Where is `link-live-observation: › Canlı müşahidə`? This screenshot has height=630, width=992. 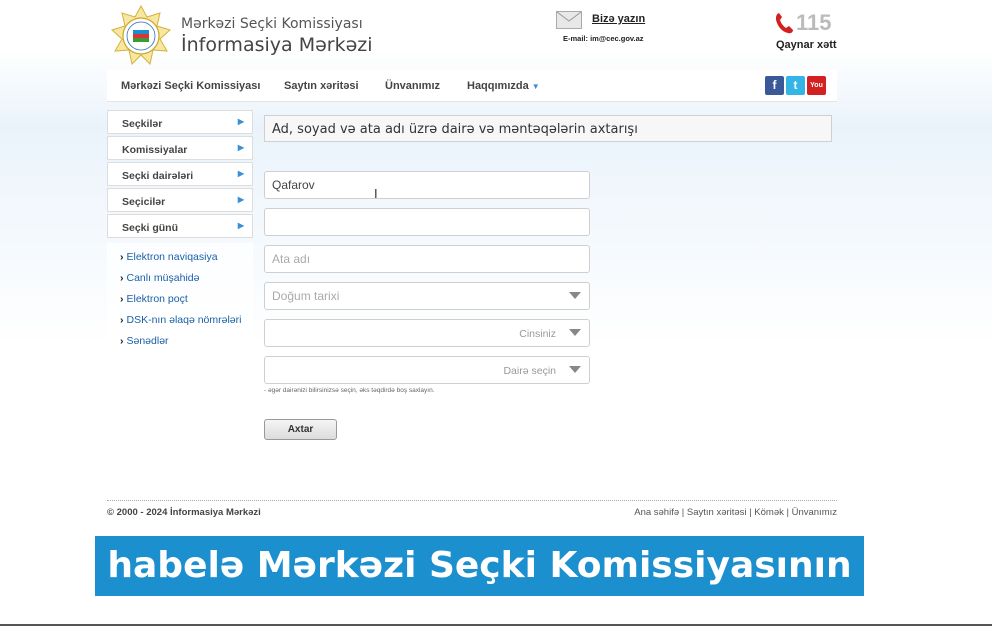
link-live-observation: › Canlı müşahidə is located at coordinates (159, 278).